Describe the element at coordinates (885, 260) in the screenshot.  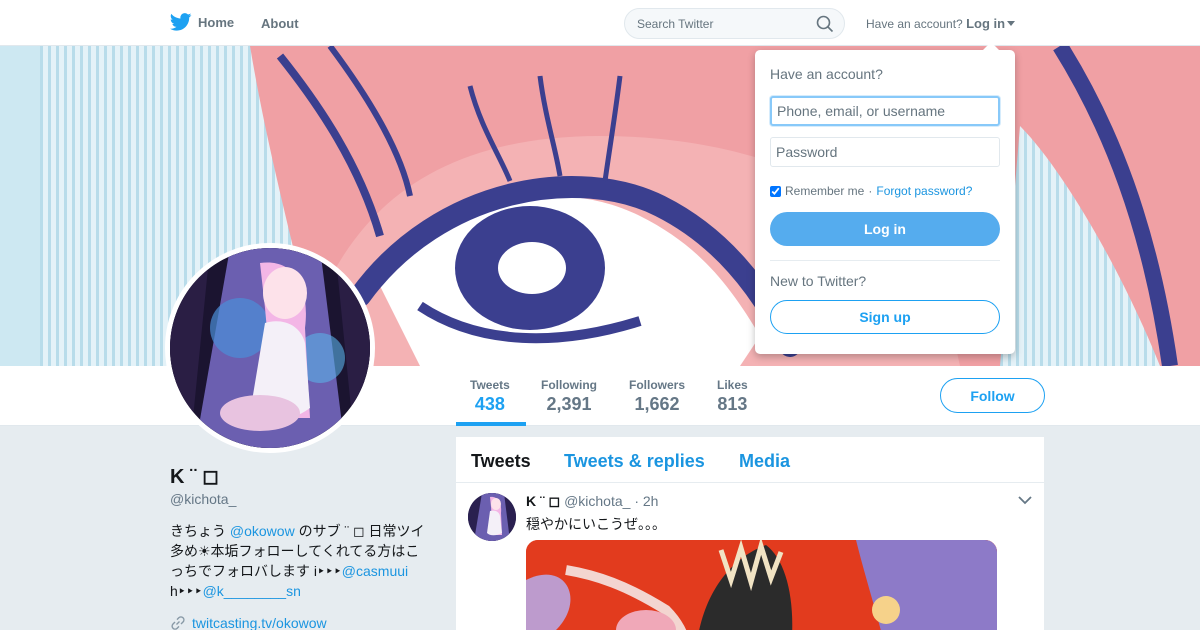
I see `dropdown-divider` at that location.